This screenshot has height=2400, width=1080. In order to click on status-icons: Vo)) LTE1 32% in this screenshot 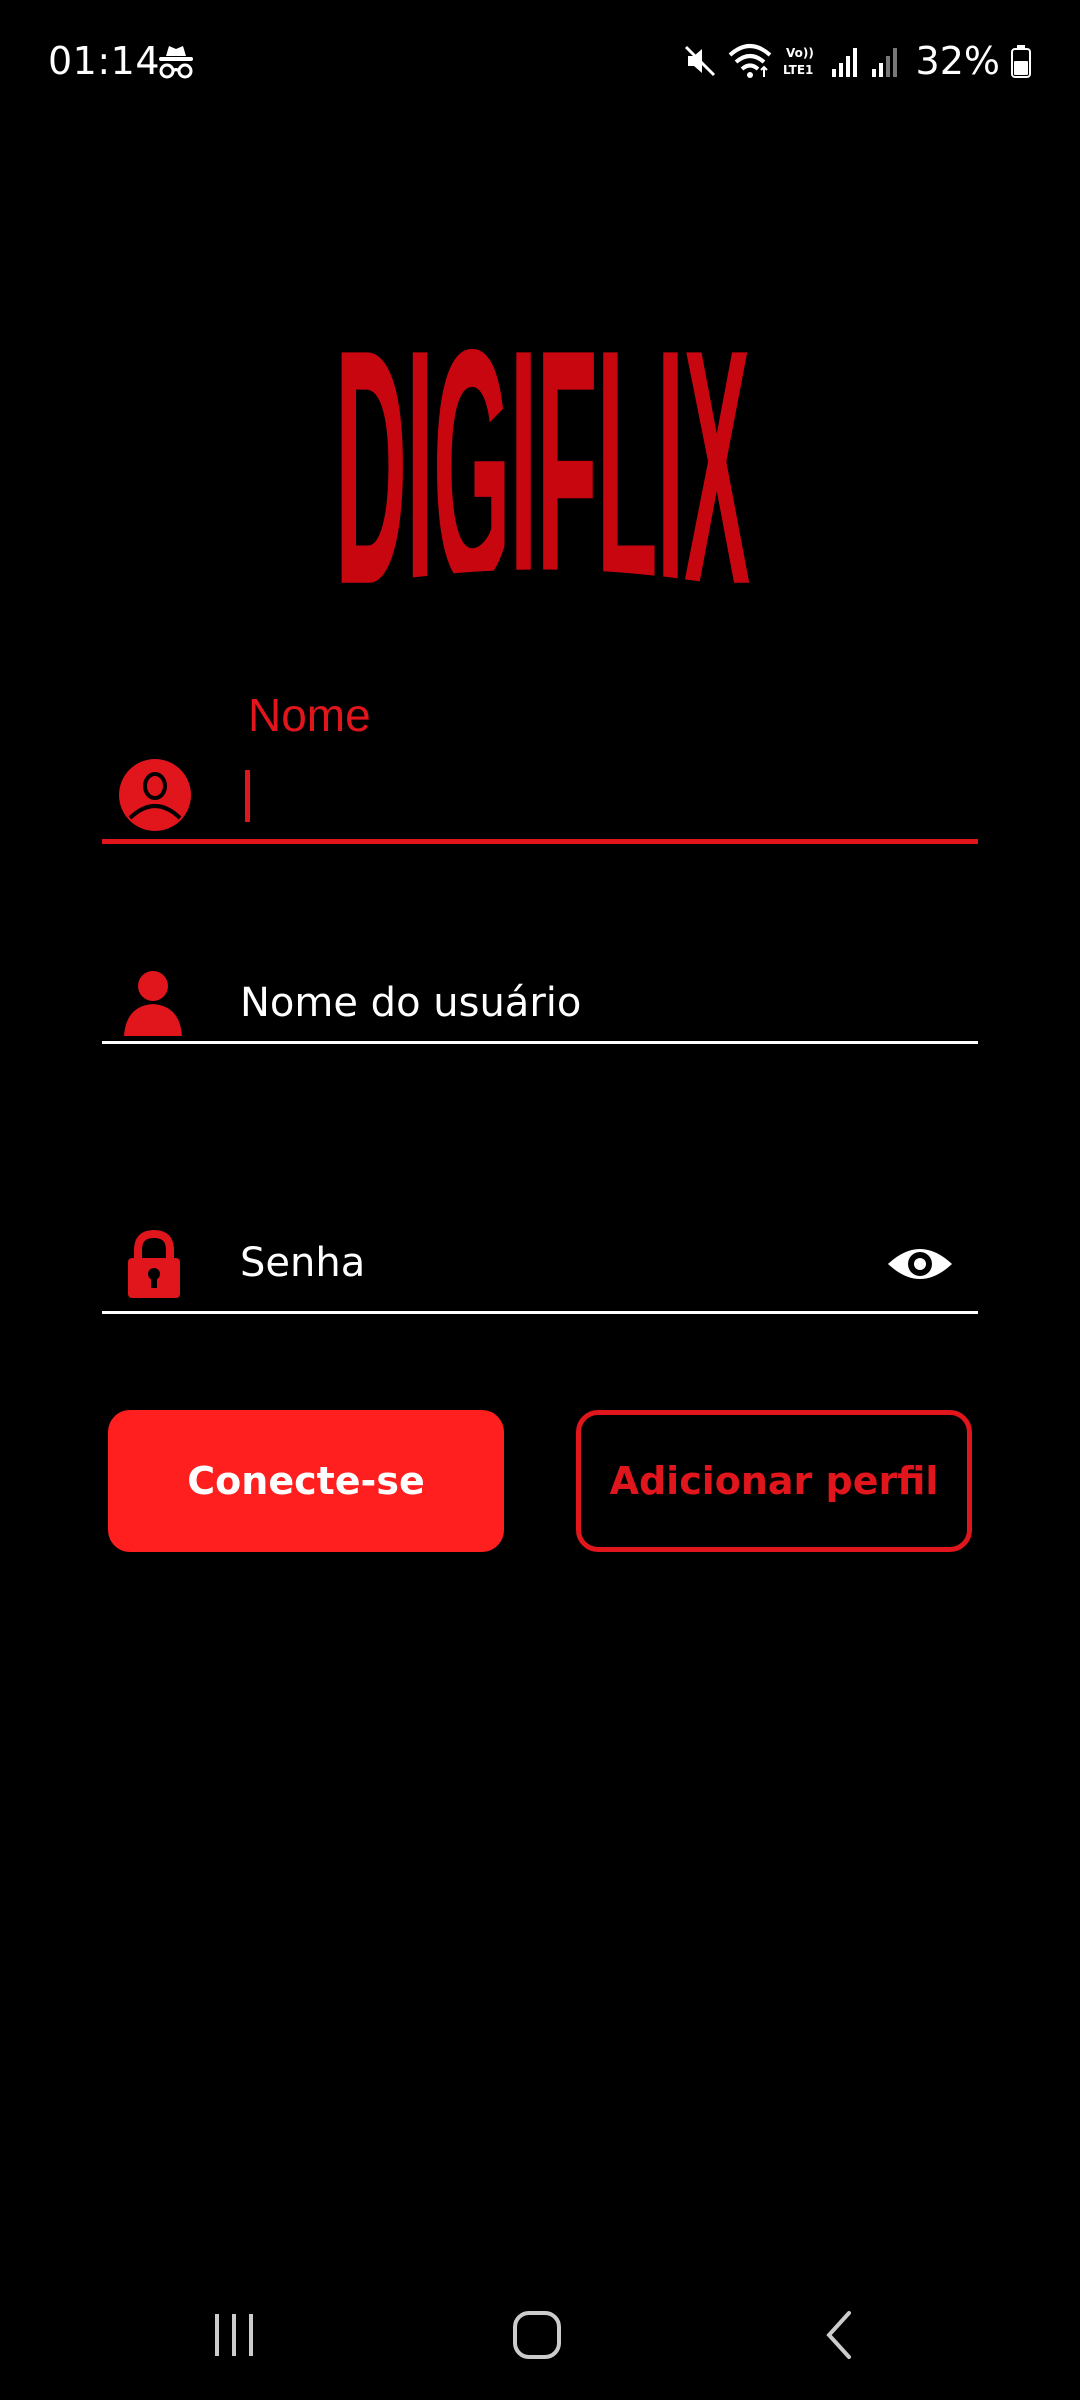, I will do `click(857, 61)`.